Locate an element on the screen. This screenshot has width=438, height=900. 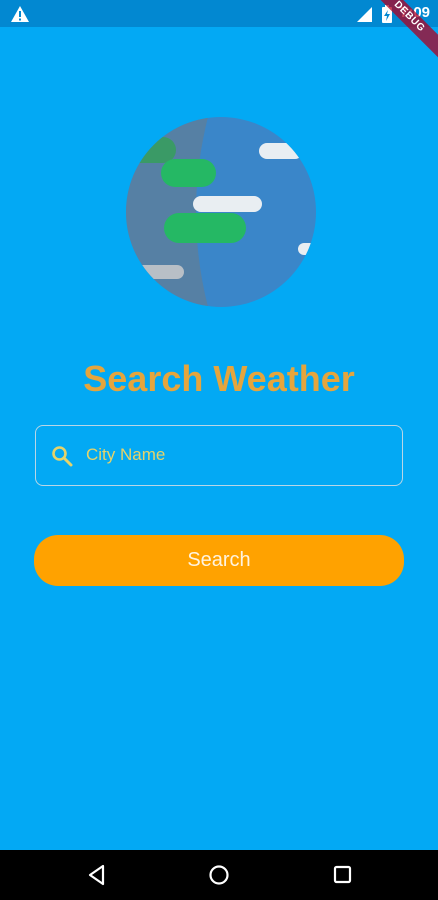
city-name-input is located at coordinates (236, 455).